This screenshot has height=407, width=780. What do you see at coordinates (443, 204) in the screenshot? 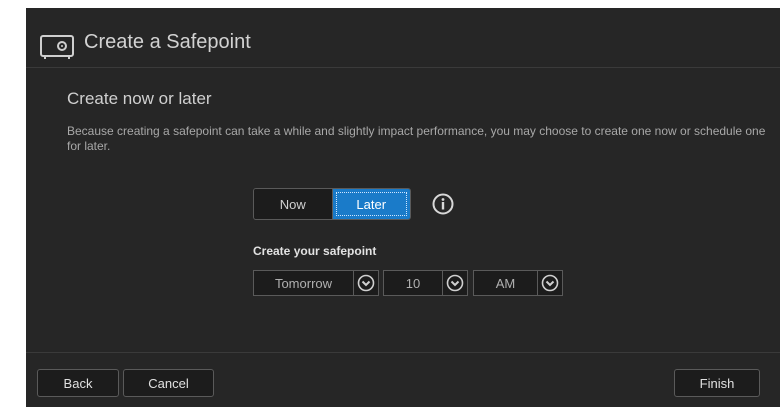
I see `info-icon` at bounding box center [443, 204].